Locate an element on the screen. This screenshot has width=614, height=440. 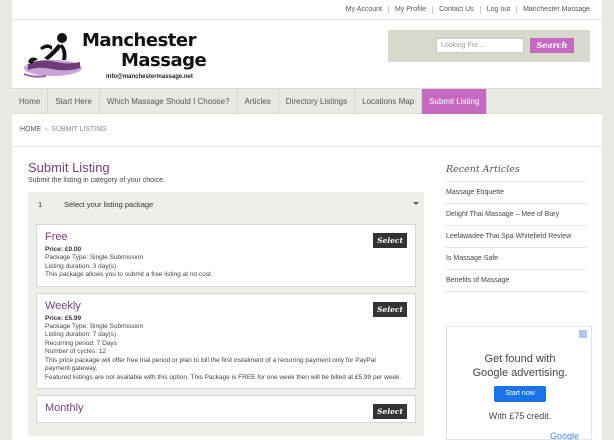
recent-article-link: Massage Etiquette is located at coordinates (516, 193).